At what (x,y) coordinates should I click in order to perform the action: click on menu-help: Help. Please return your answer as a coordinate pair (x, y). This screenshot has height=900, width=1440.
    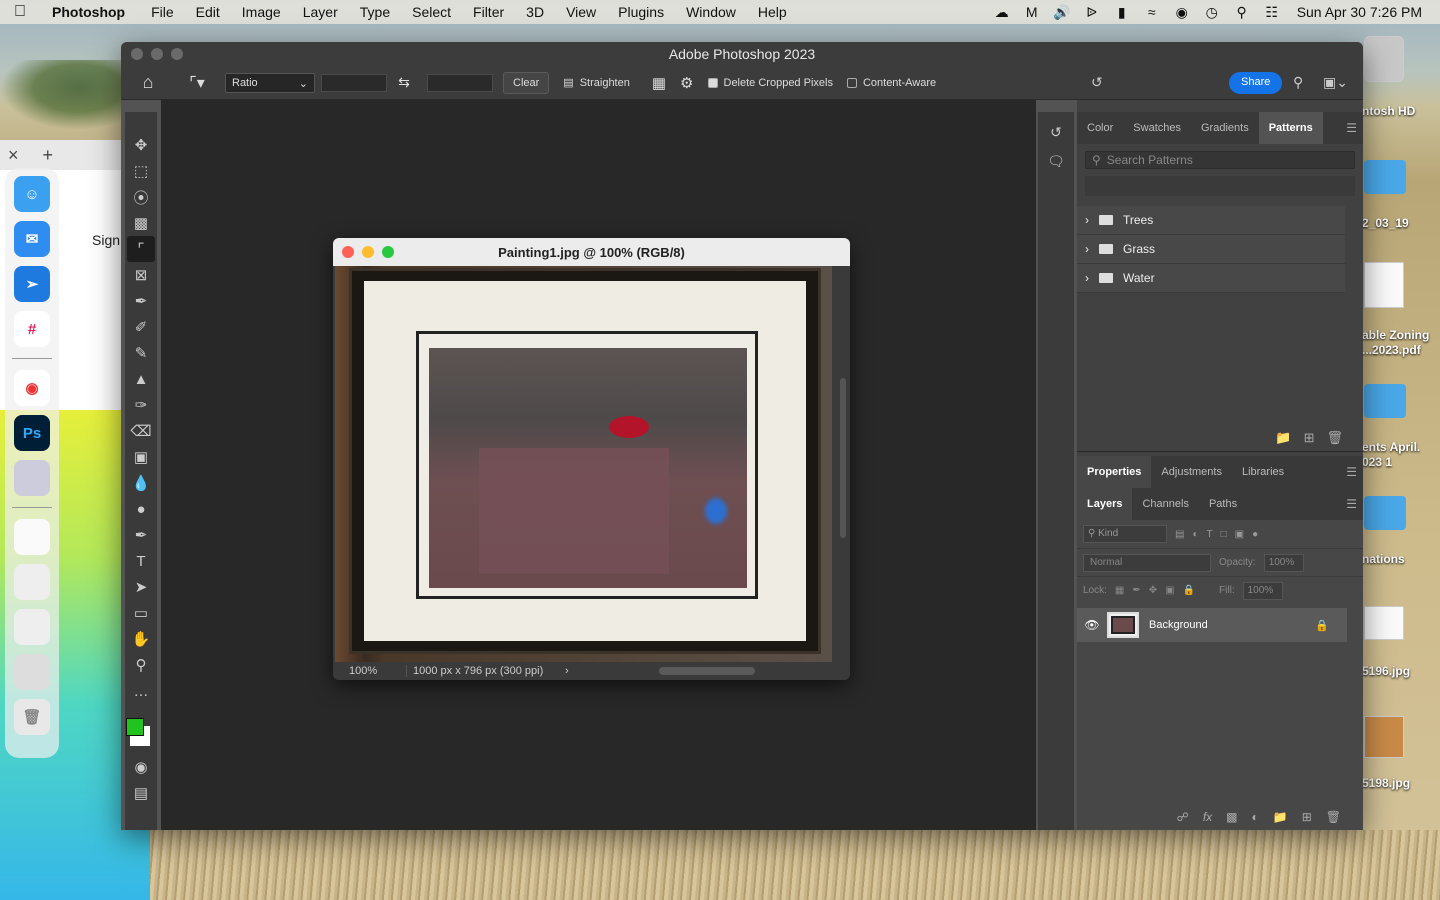
    Looking at the image, I should click on (772, 12).